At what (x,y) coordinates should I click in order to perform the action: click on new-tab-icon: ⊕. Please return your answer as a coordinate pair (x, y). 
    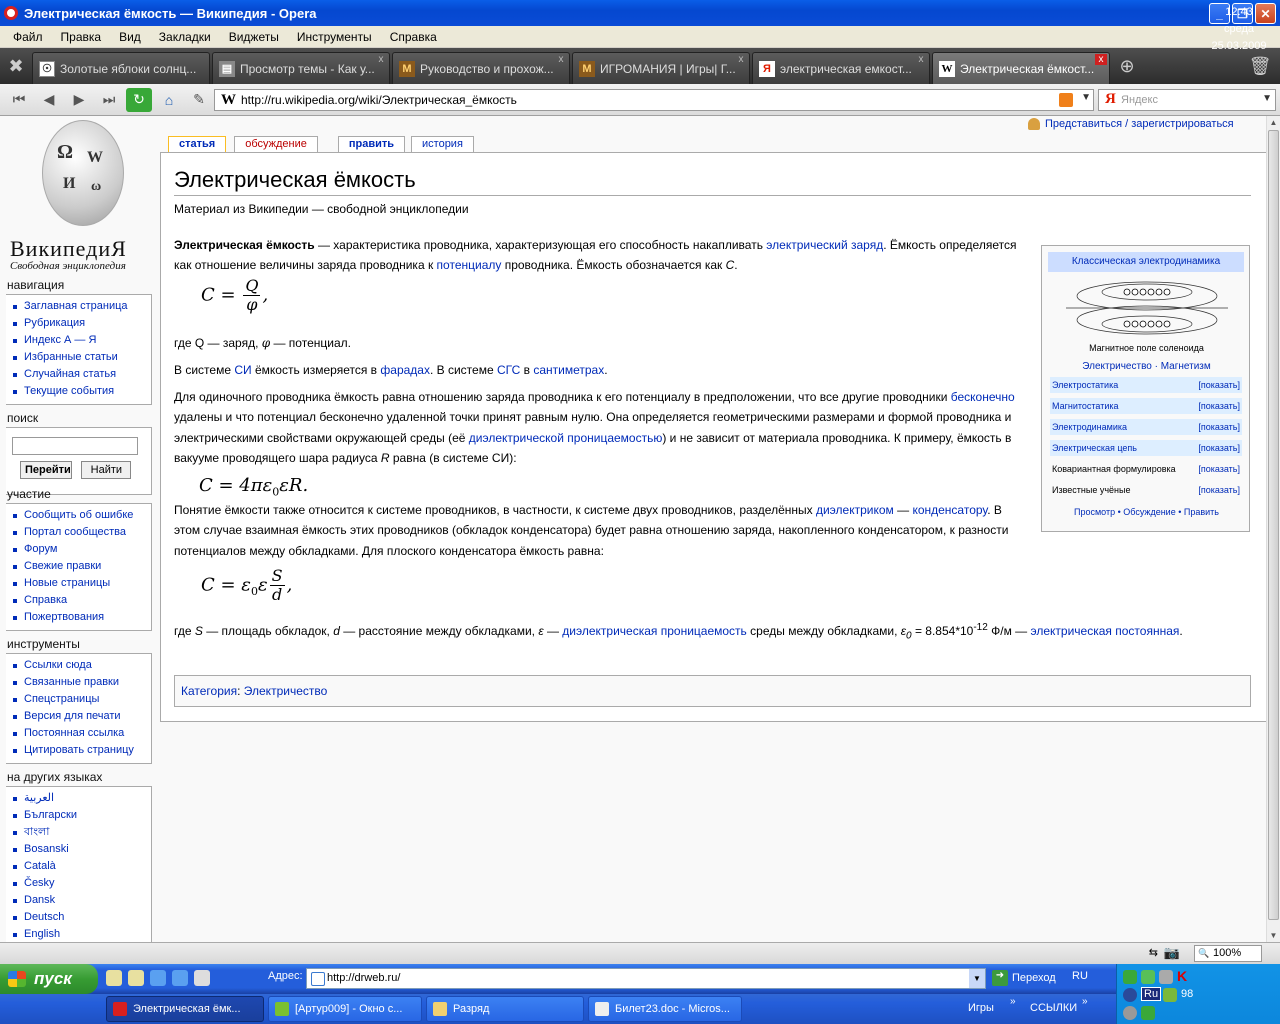
    Looking at the image, I should click on (1127, 66).